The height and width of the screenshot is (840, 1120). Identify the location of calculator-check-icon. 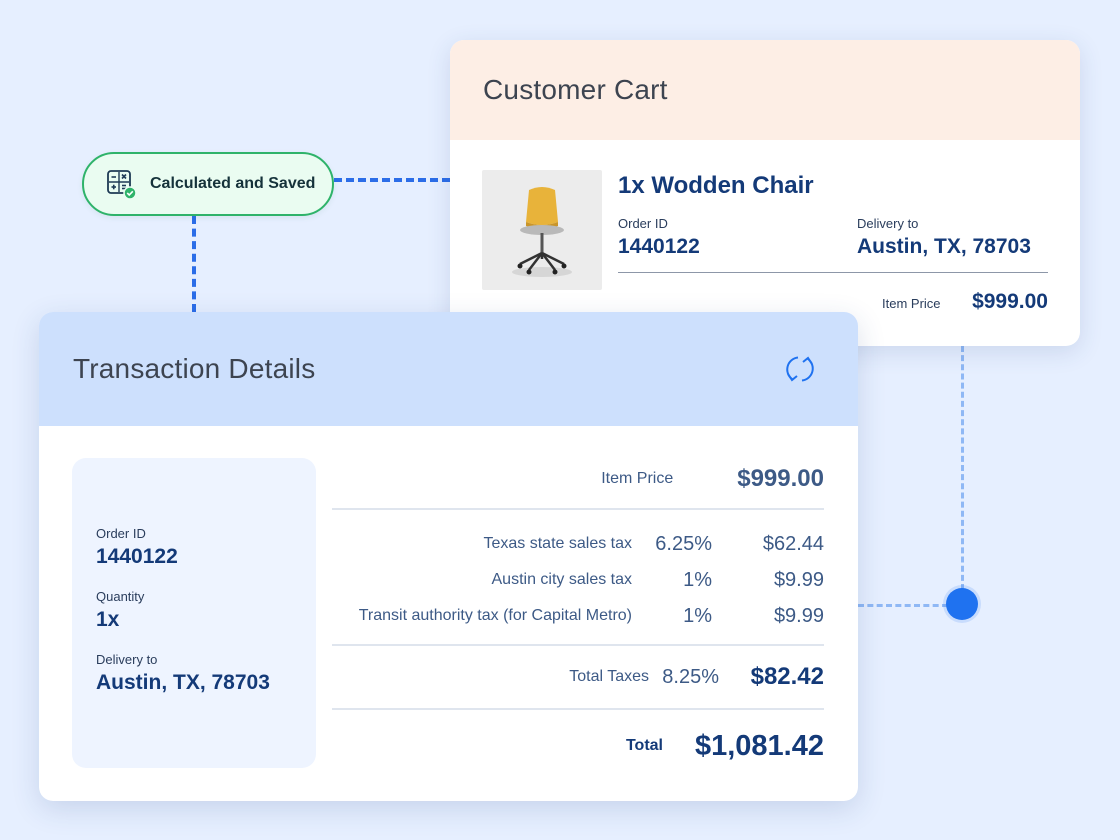
(121, 184).